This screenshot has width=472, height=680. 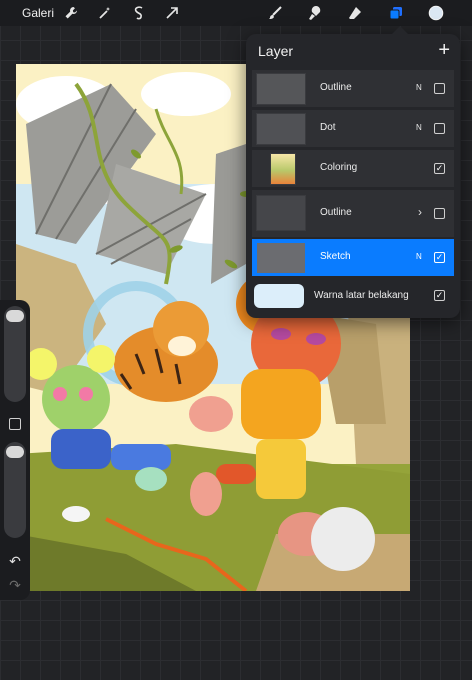 I want to click on transform-arrow-icon, so click(x=172, y=13).